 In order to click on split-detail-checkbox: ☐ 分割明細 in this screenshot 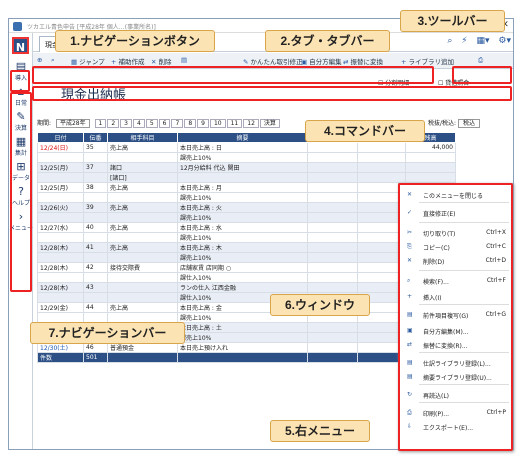, I will do `click(393, 82)`.